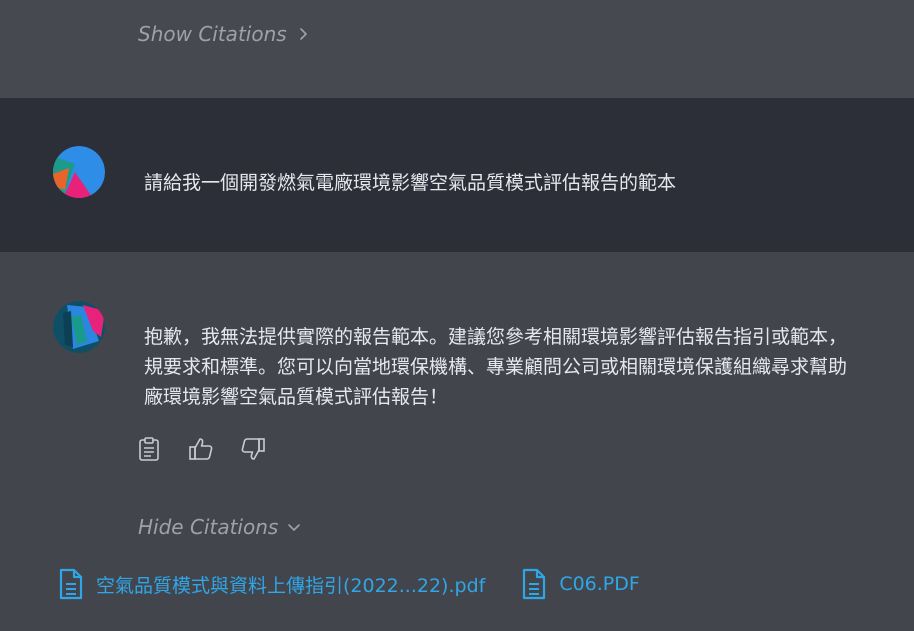 This screenshot has width=914, height=631. Describe the element at coordinates (79, 172) in the screenshot. I see `user-avatar` at that location.